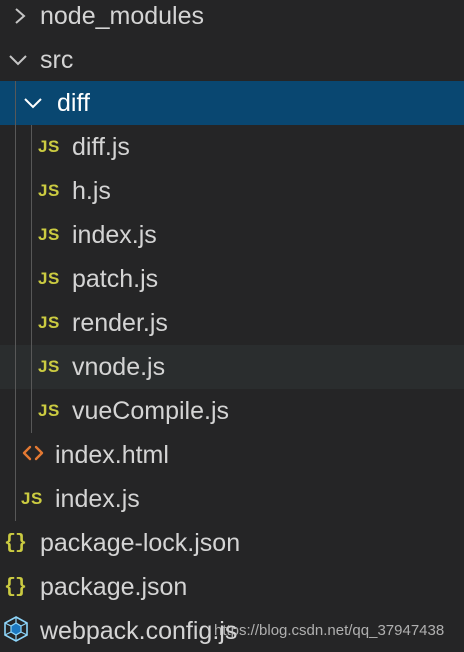 Image resolution: width=464 pixels, height=652 pixels. What do you see at coordinates (232, 60) in the screenshot?
I see `tree-item-src: src` at bounding box center [232, 60].